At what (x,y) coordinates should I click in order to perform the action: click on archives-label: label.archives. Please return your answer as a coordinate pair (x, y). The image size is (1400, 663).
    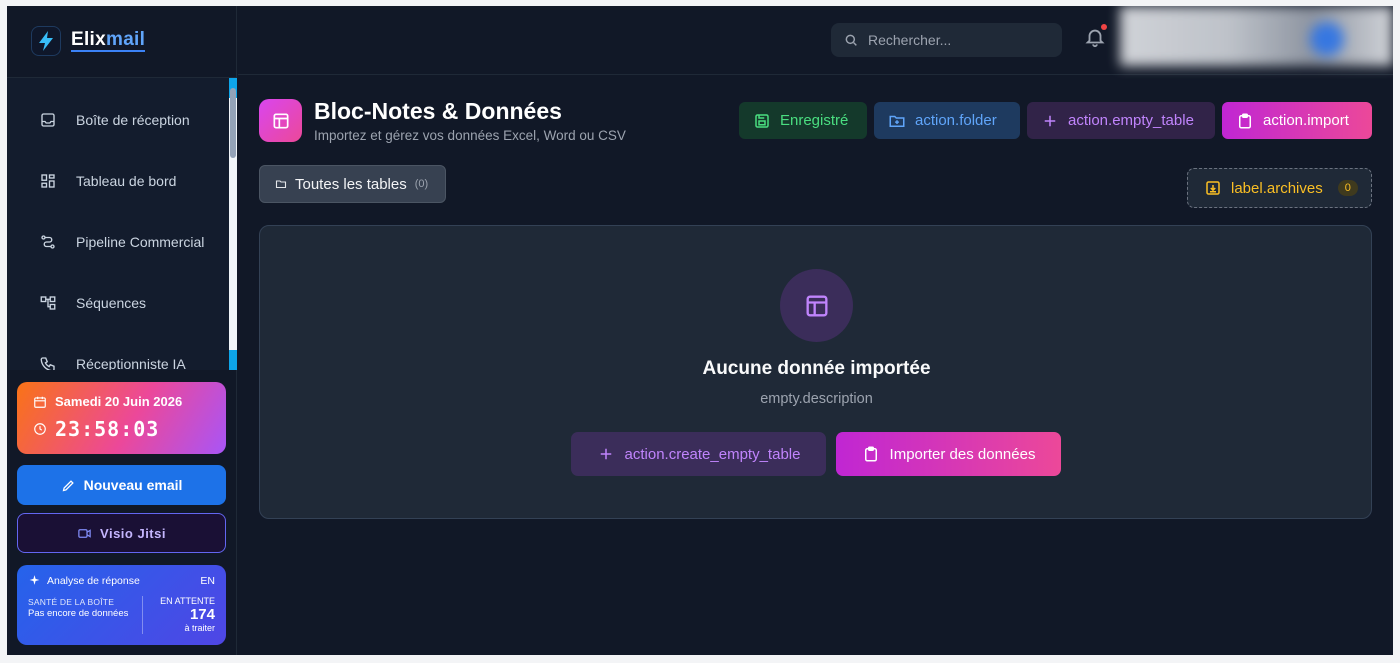
    Looking at the image, I should click on (1277, 188).